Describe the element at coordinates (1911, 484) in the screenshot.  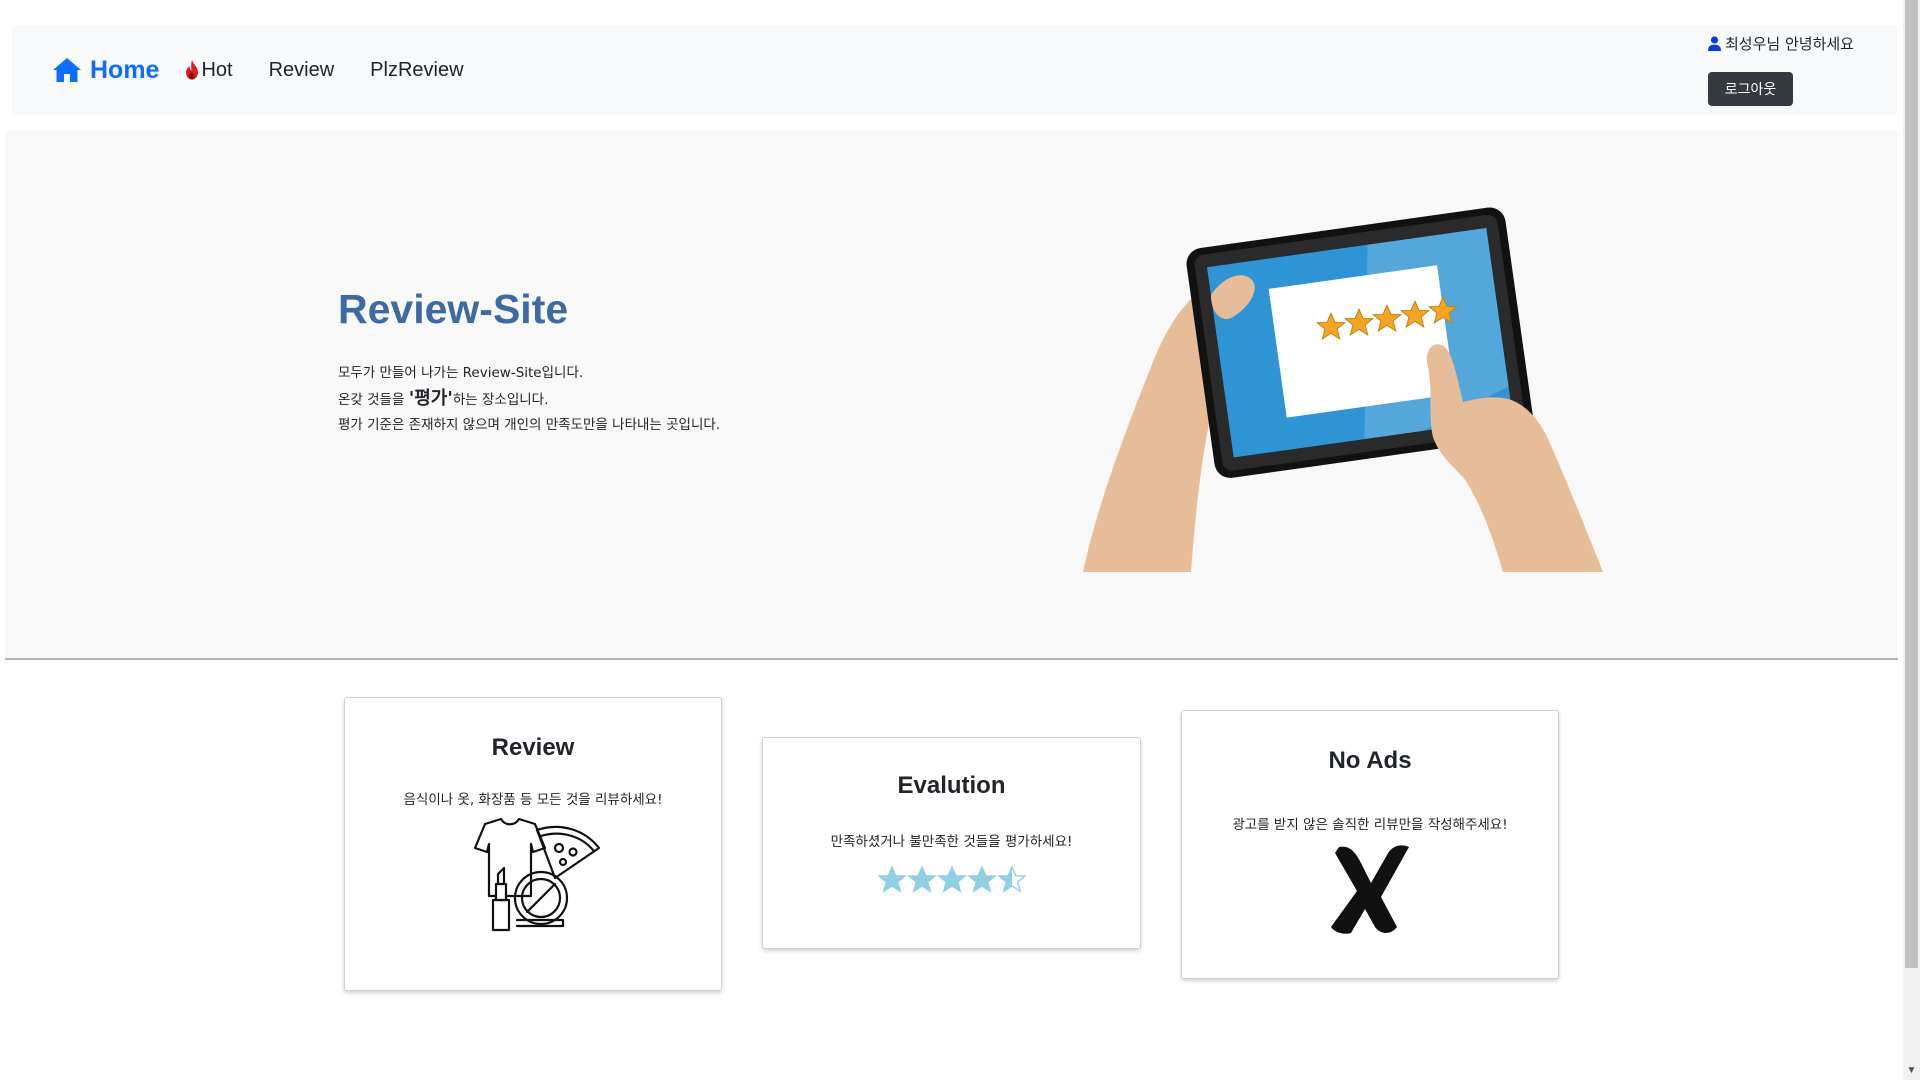
I see `scrollbar-thumb` at that location.